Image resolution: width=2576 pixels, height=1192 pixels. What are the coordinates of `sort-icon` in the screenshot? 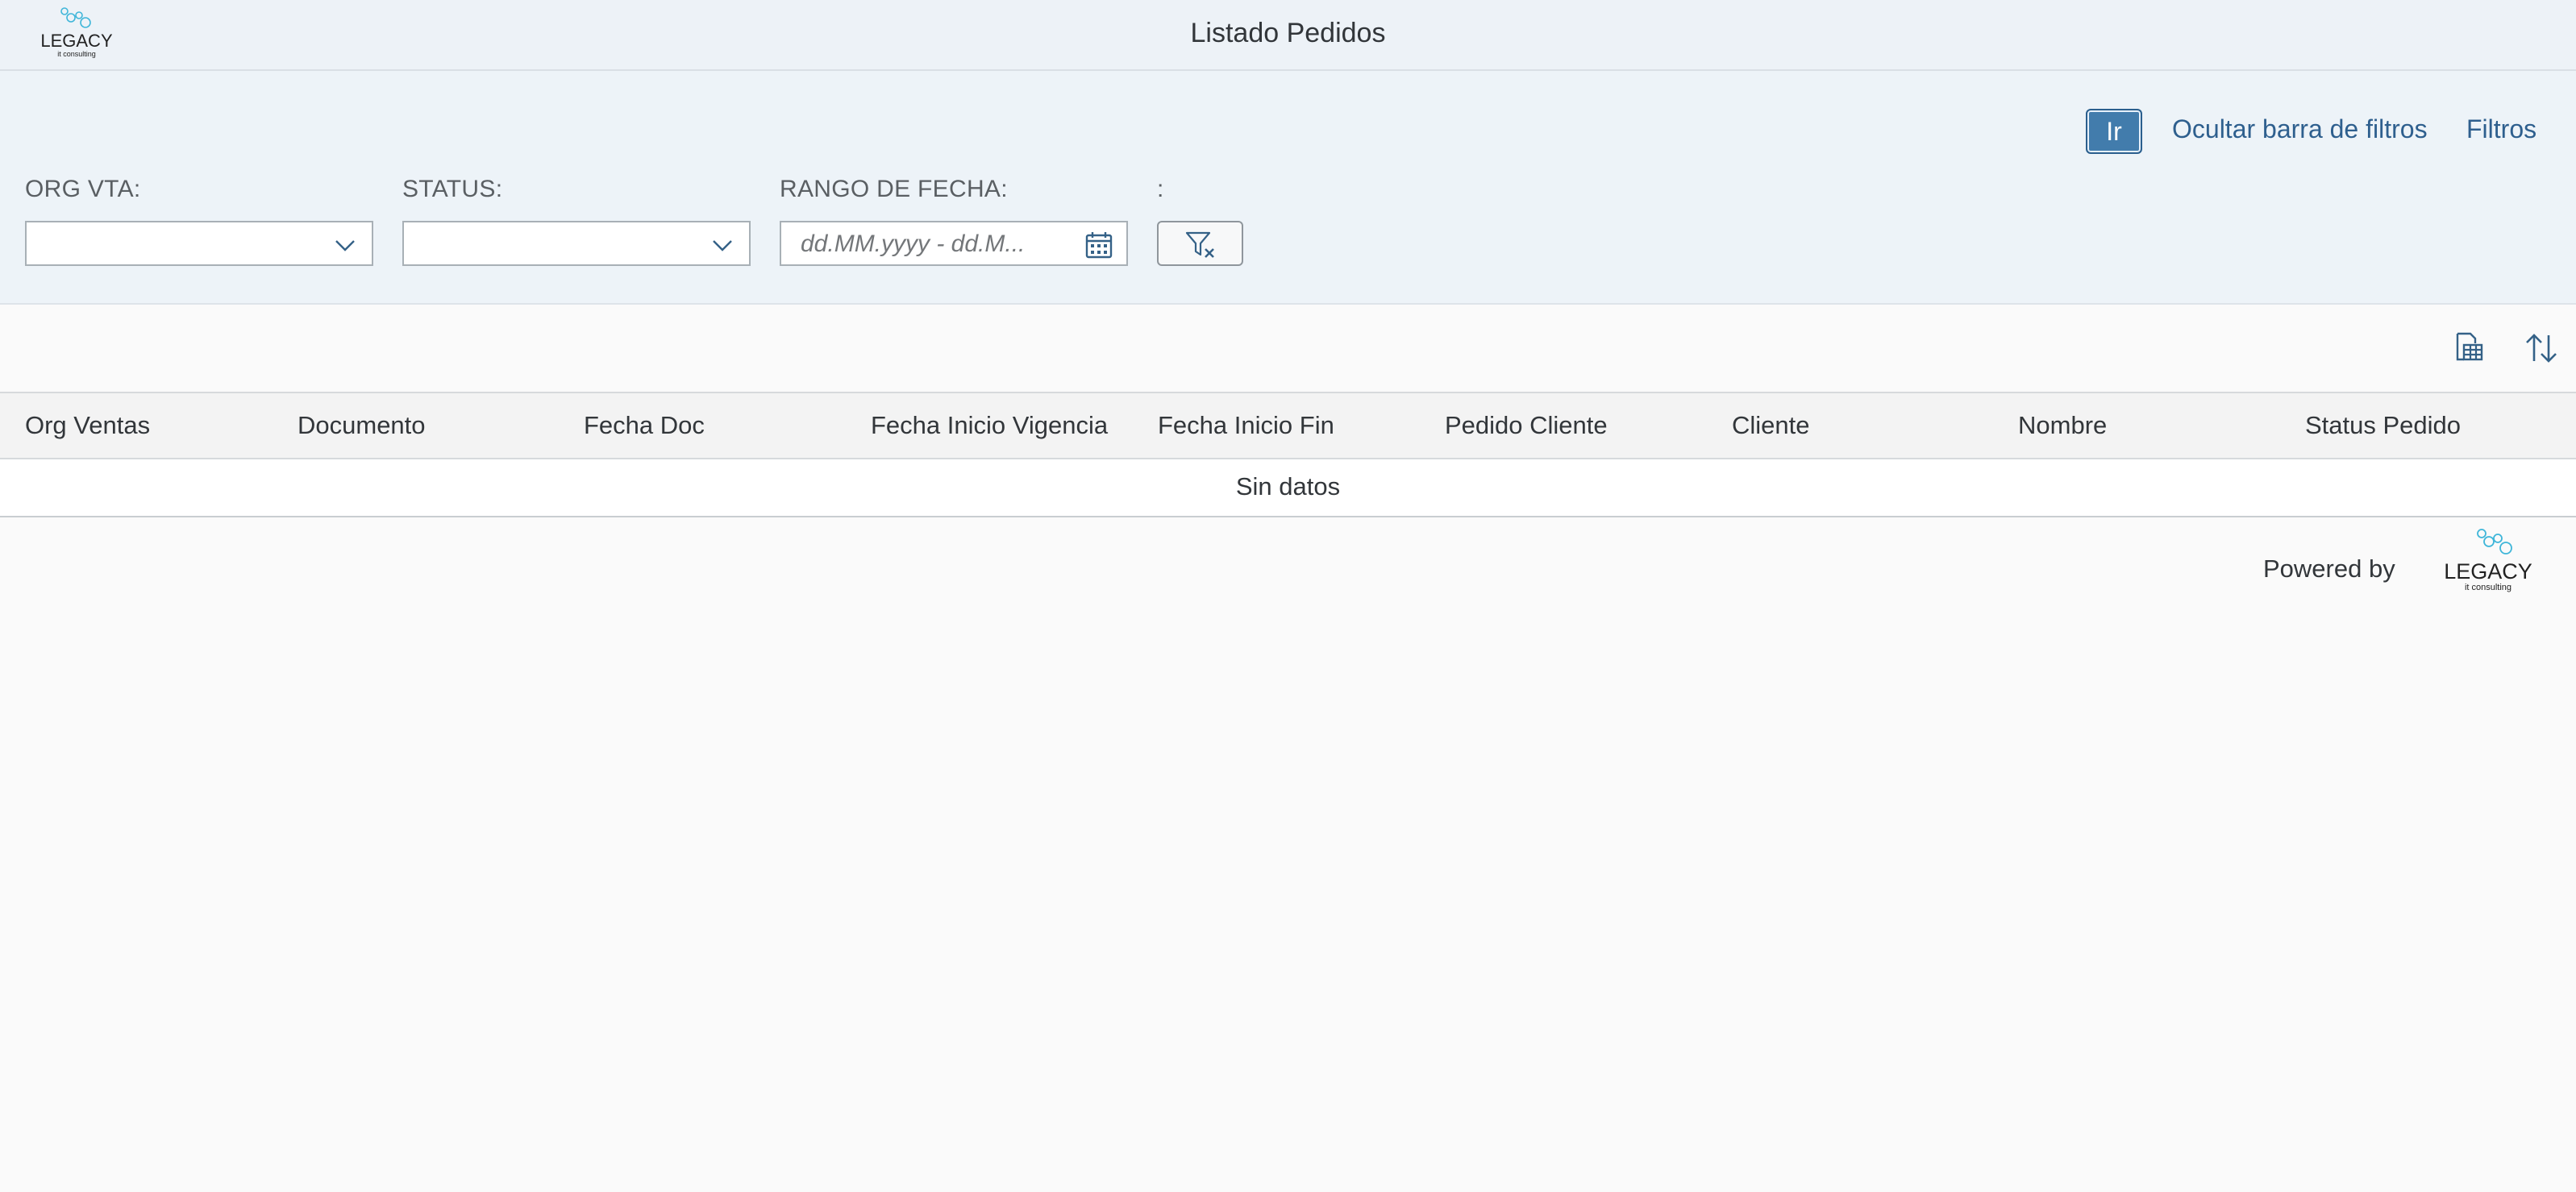 It's located at (2541, 348).